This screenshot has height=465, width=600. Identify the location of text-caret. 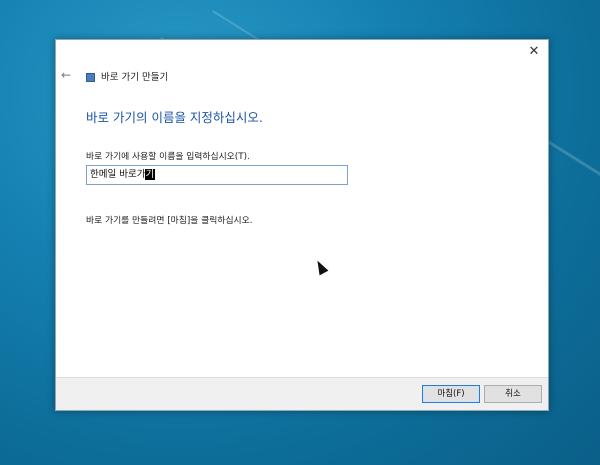
(155, 174).